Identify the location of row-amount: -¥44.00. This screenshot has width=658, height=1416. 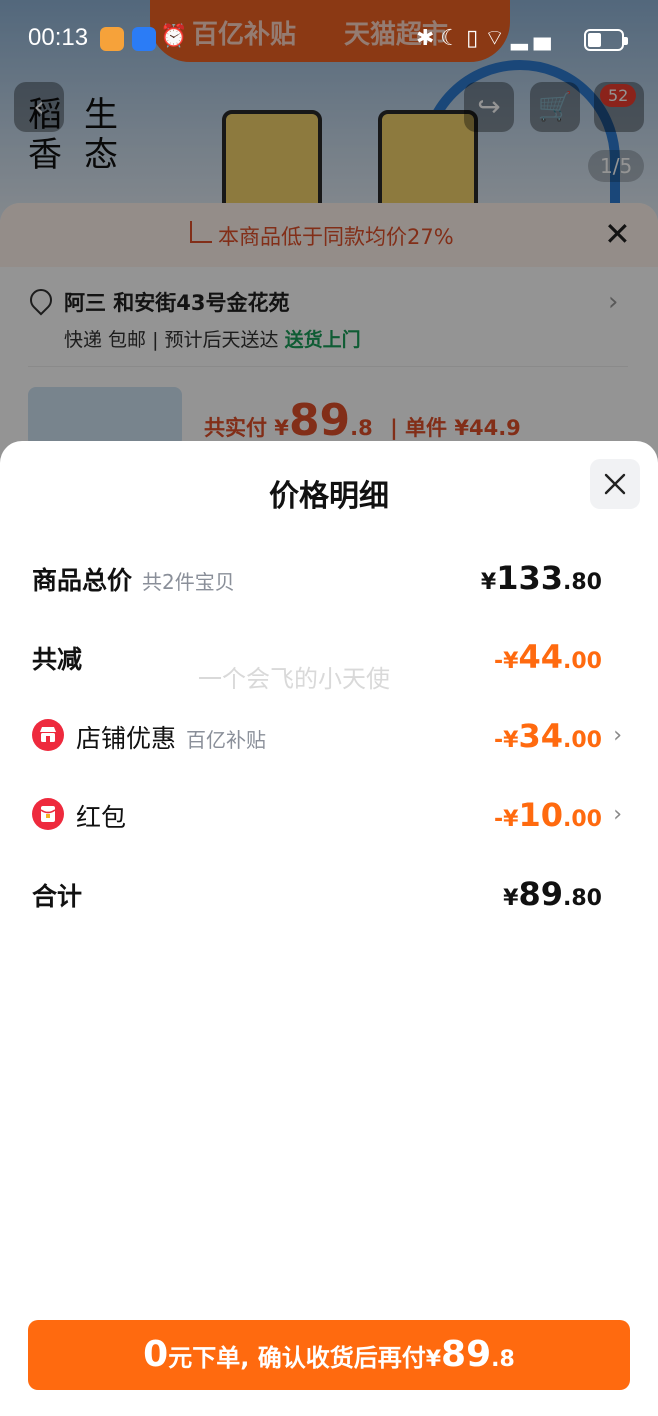
(548, 657).